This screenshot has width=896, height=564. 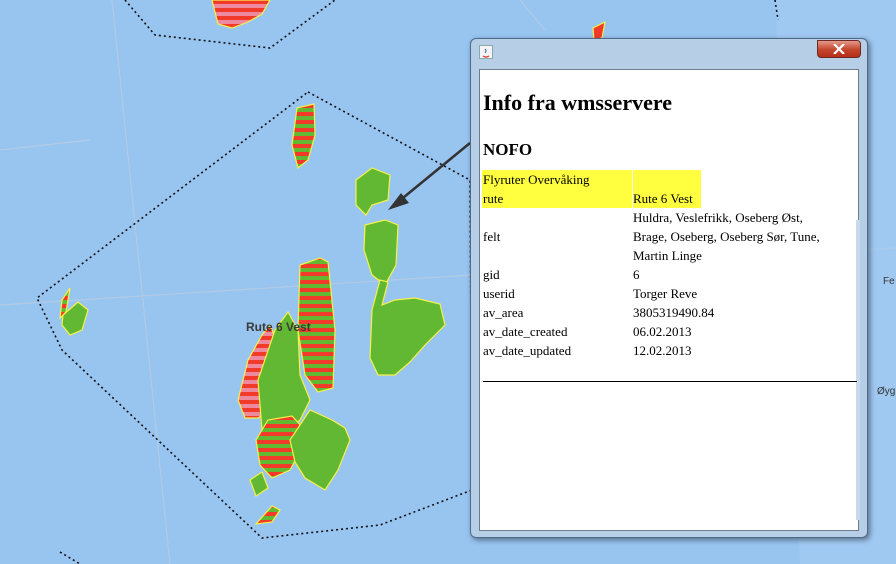 I want to click on table-row: userid Torger Reve, so click(x=665, y=293).